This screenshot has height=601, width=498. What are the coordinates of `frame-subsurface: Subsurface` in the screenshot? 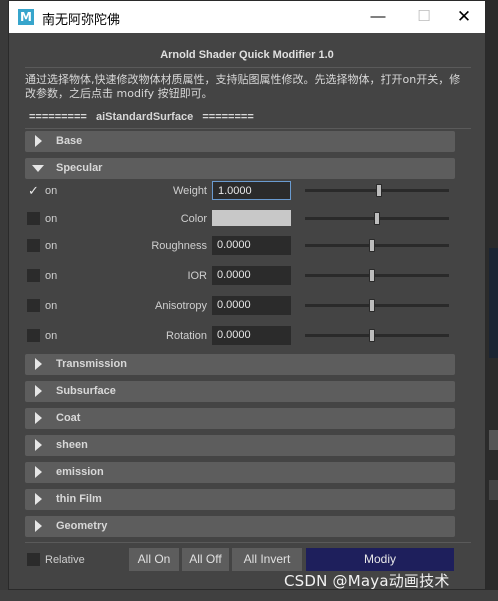 It's located at (240, 391).